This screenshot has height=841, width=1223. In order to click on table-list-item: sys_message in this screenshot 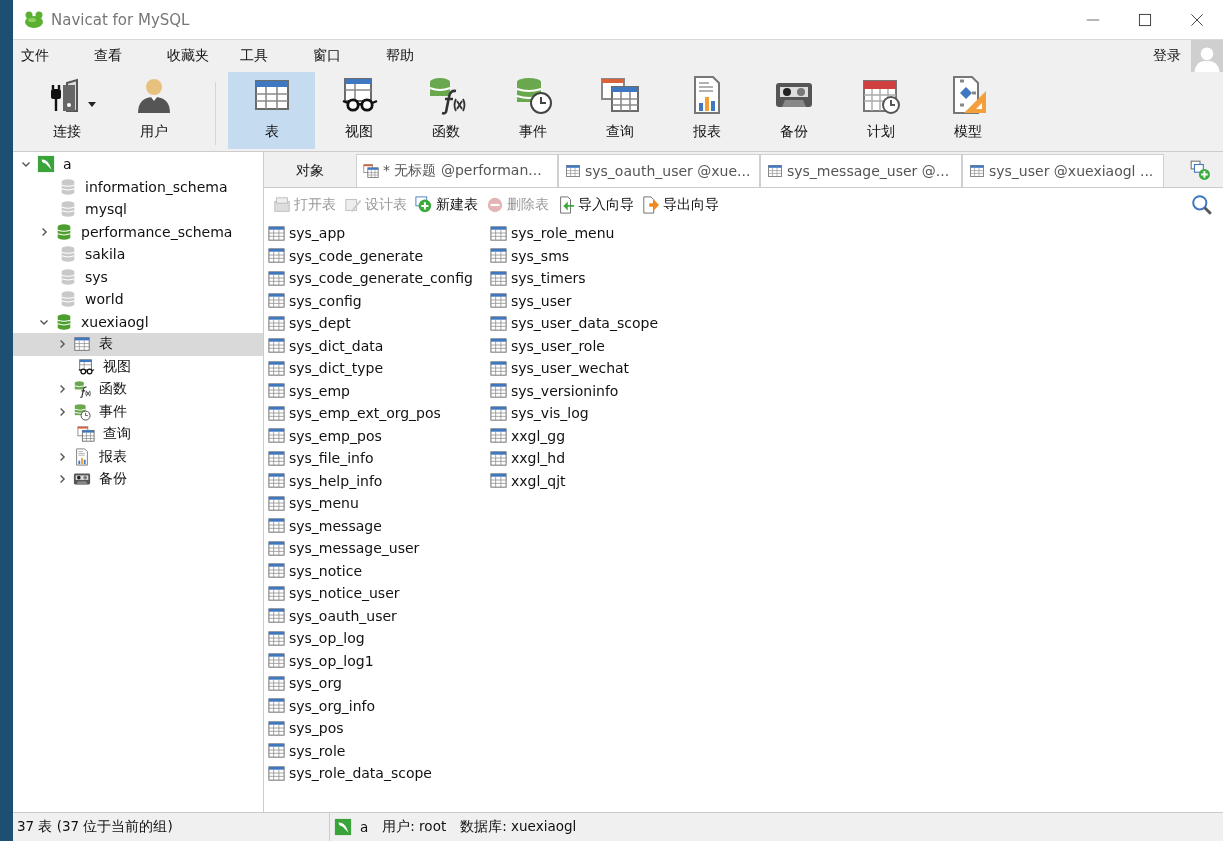, I will do `click(378, 525)`.